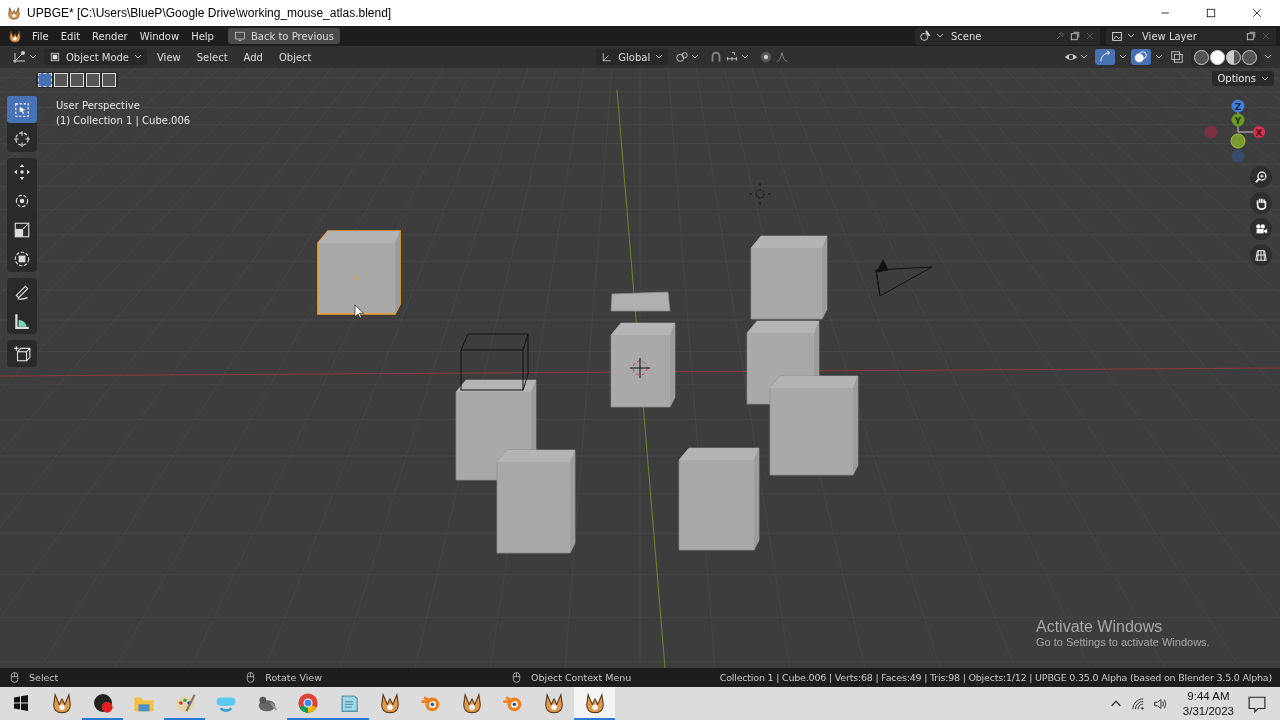  I want to click on menu-item: View, so click(169, 57).